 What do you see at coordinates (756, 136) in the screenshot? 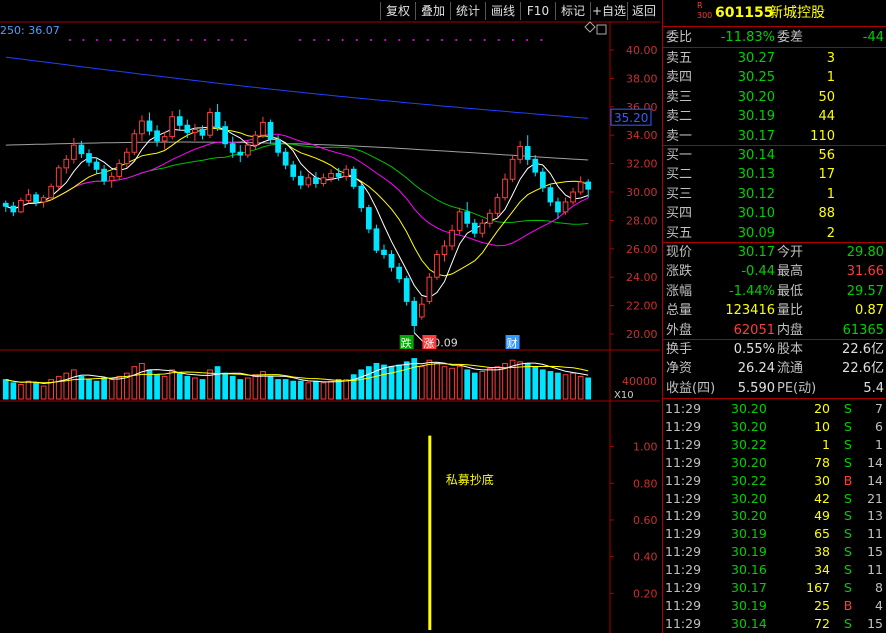
I see `ask-price: 30.17` at bounding box center [756, 136].